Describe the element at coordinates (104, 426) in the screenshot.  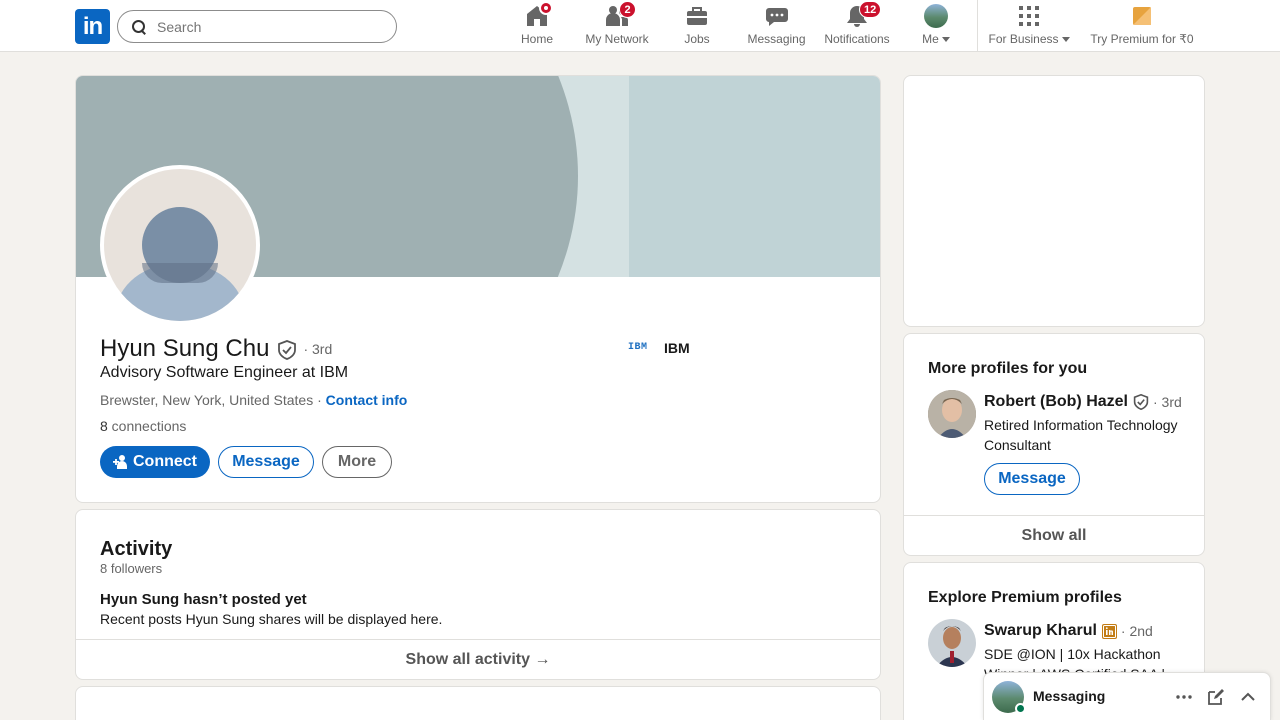
I see `connections-count: 8` at that location.